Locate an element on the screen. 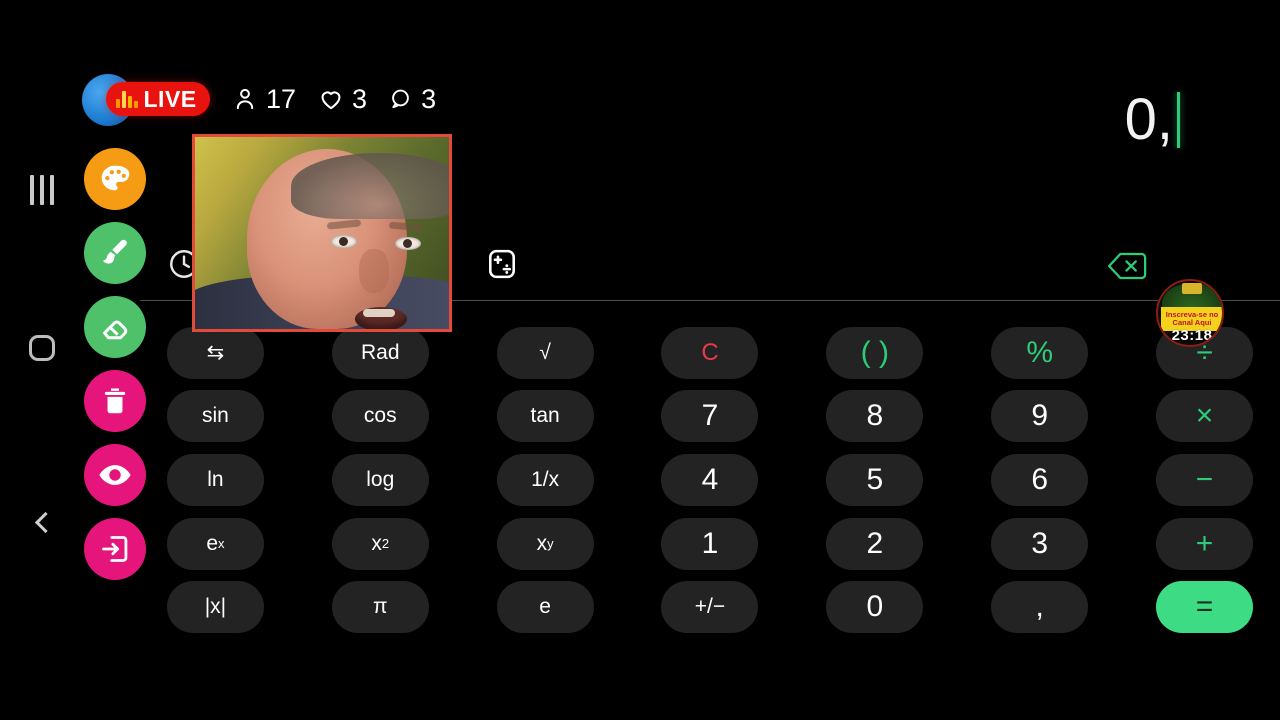  watermark-line2: Canal Aqui is located at coordinates (1192, 322).